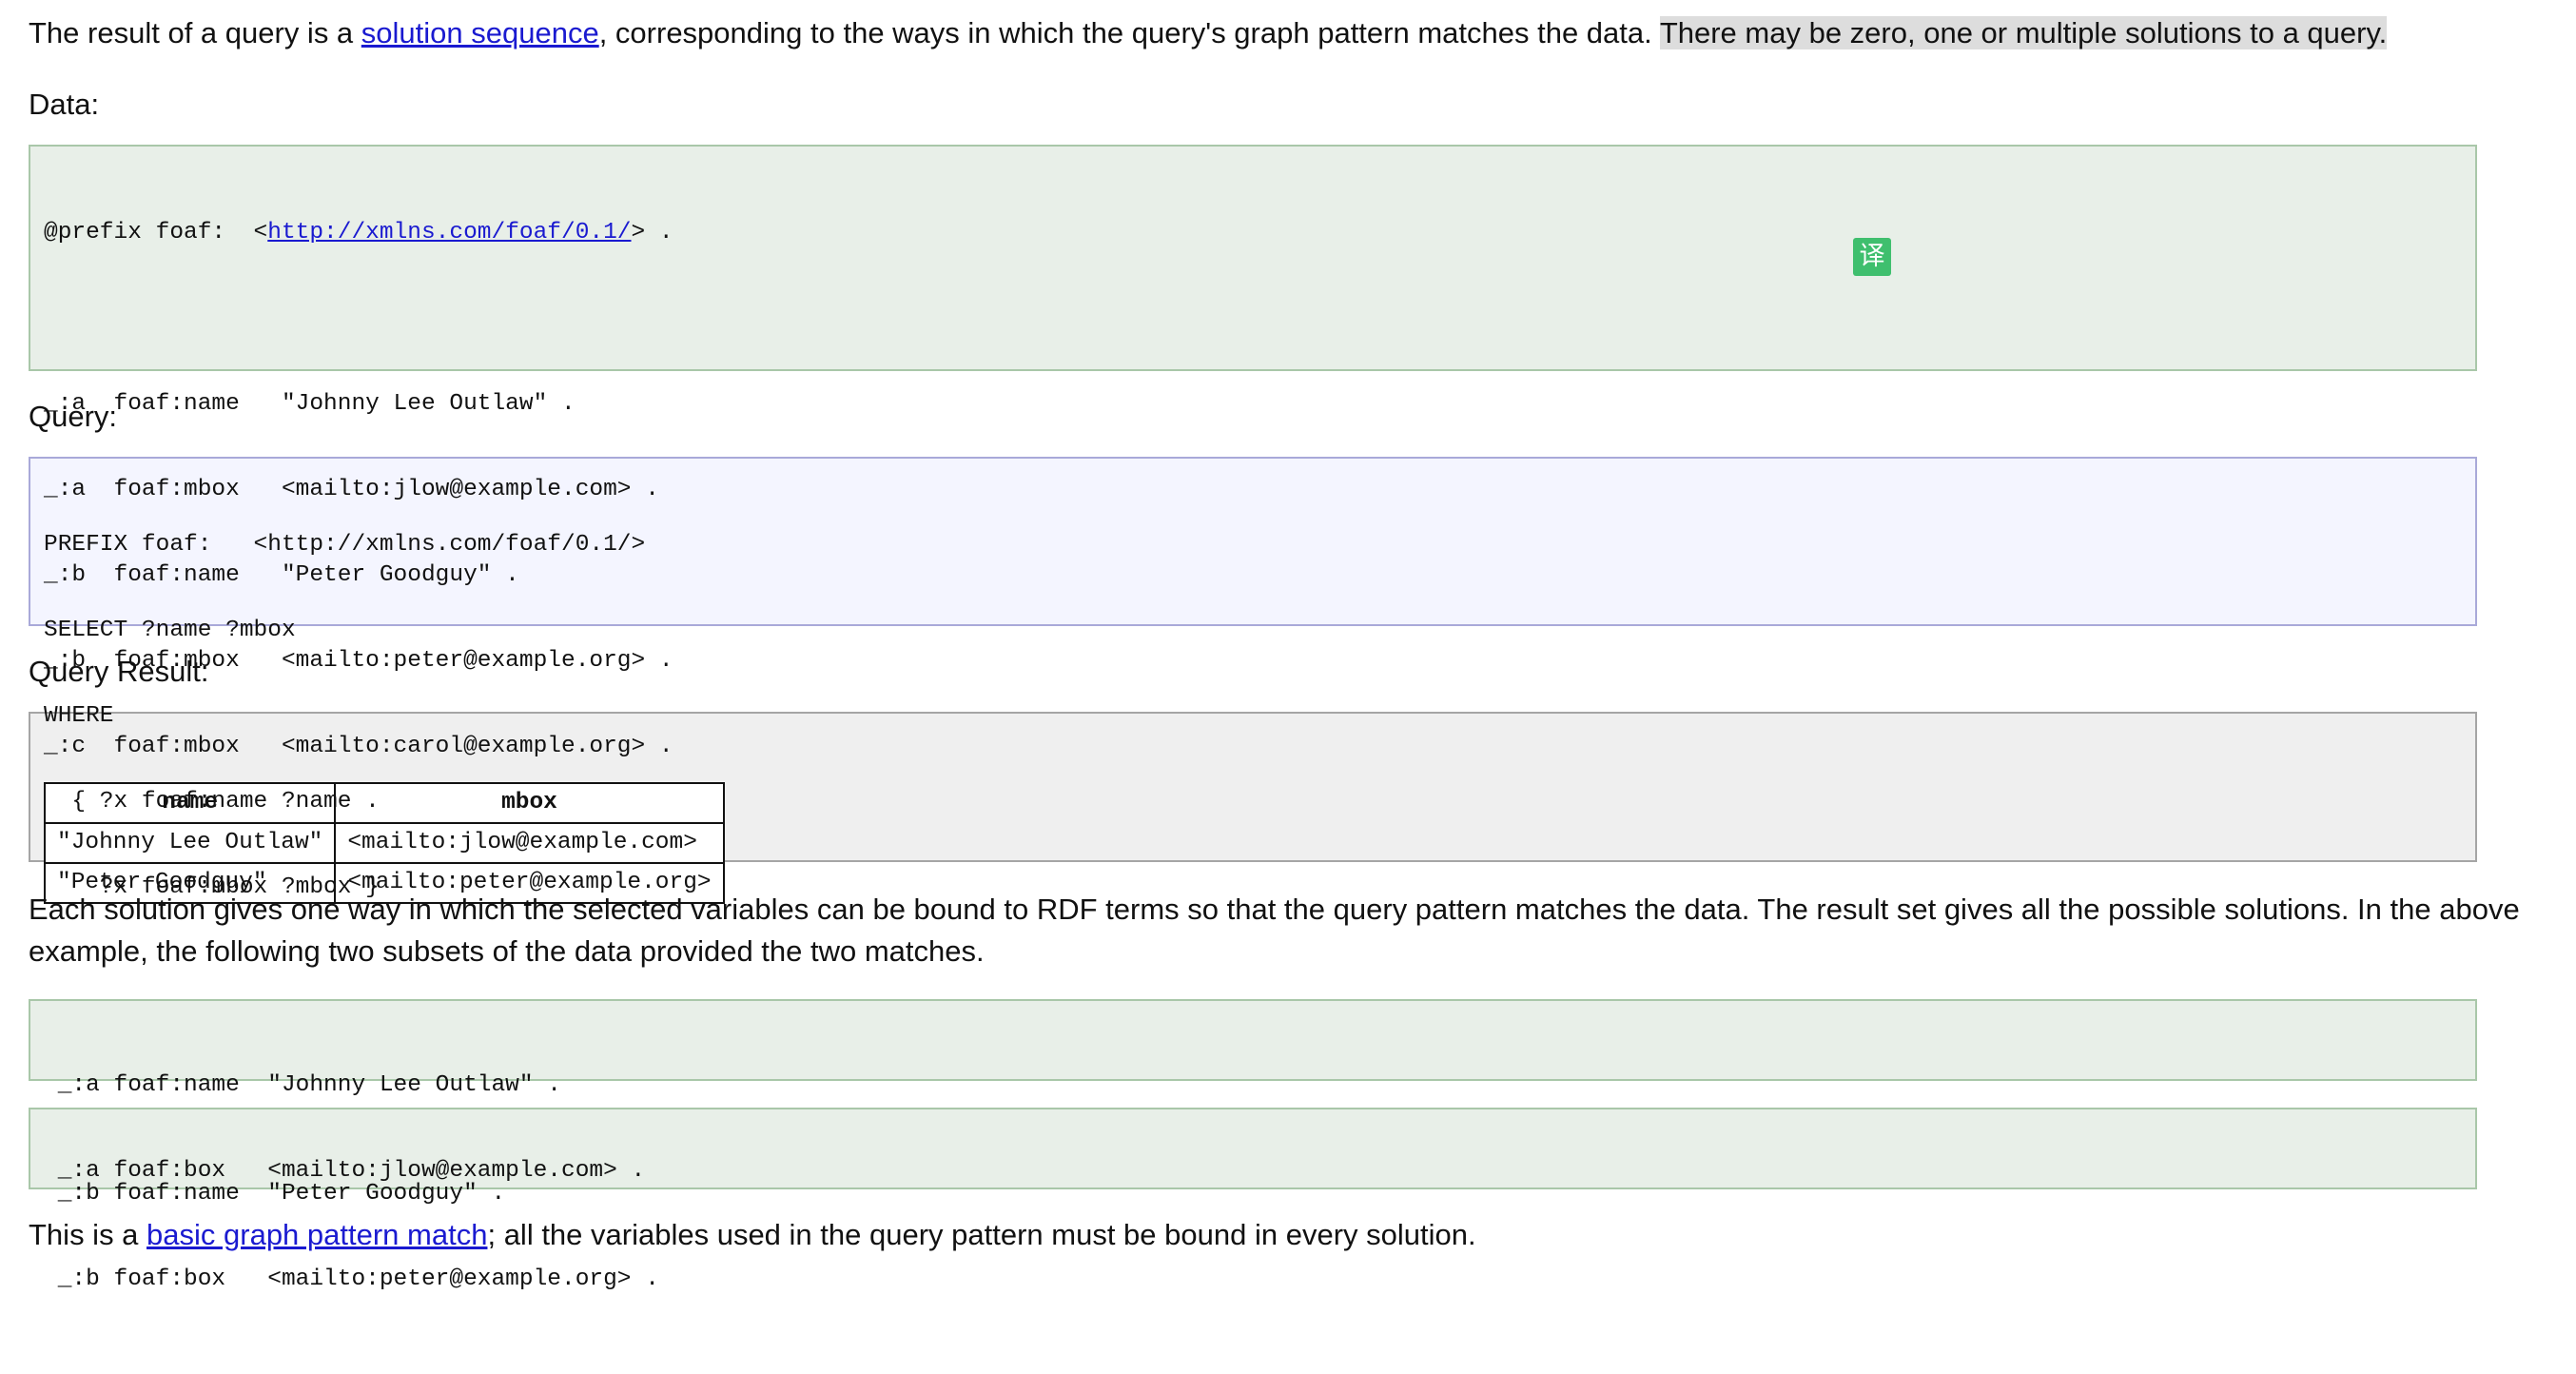 The width and height of the screenshot is (2576, 1374). What do you see at coordinates (652, 233) in the screenshot?
I see `prefix-end: > .` at bounding box center [652, 233].